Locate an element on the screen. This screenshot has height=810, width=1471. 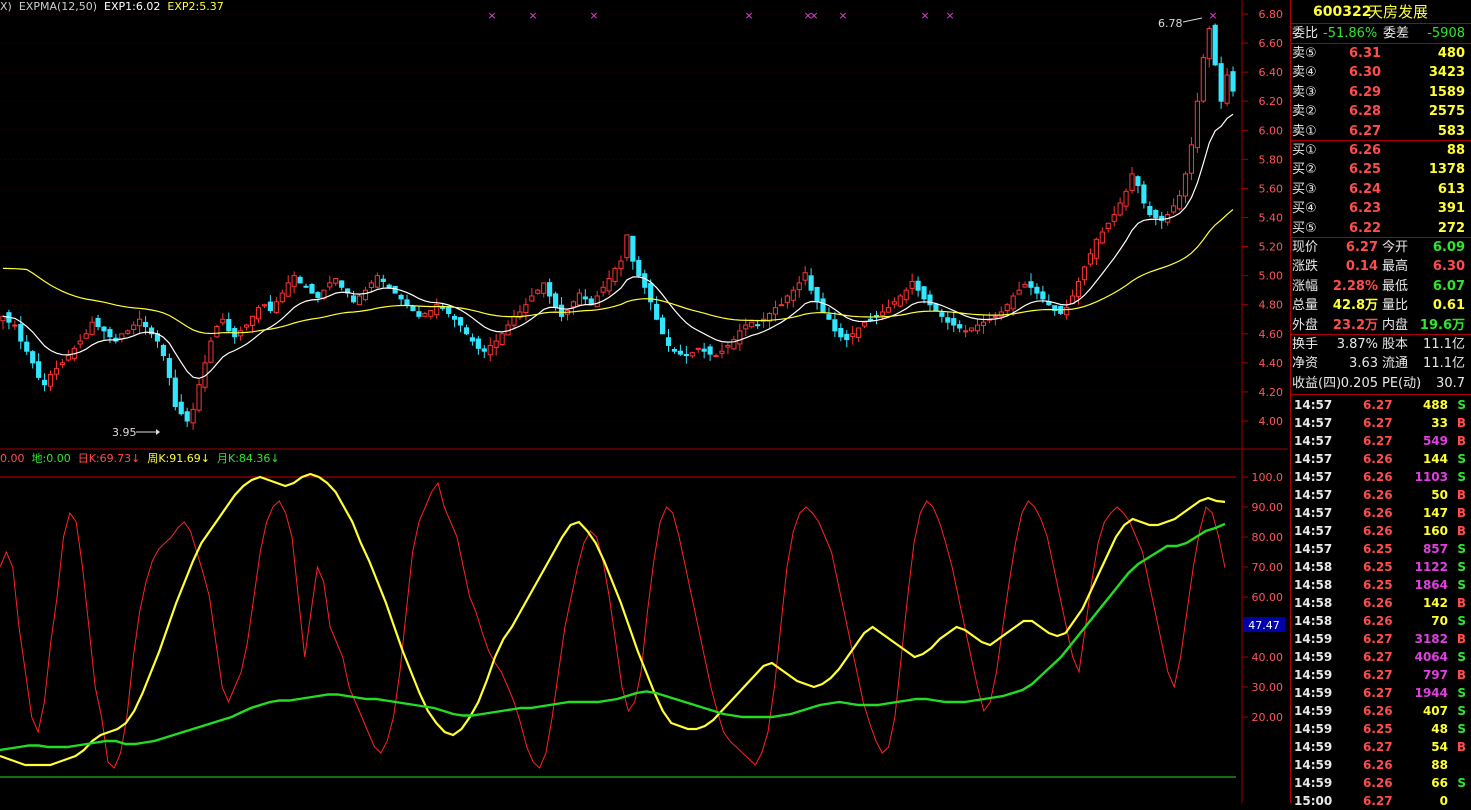
tick-volume: 1864 is located at coordinates (1431, 585).